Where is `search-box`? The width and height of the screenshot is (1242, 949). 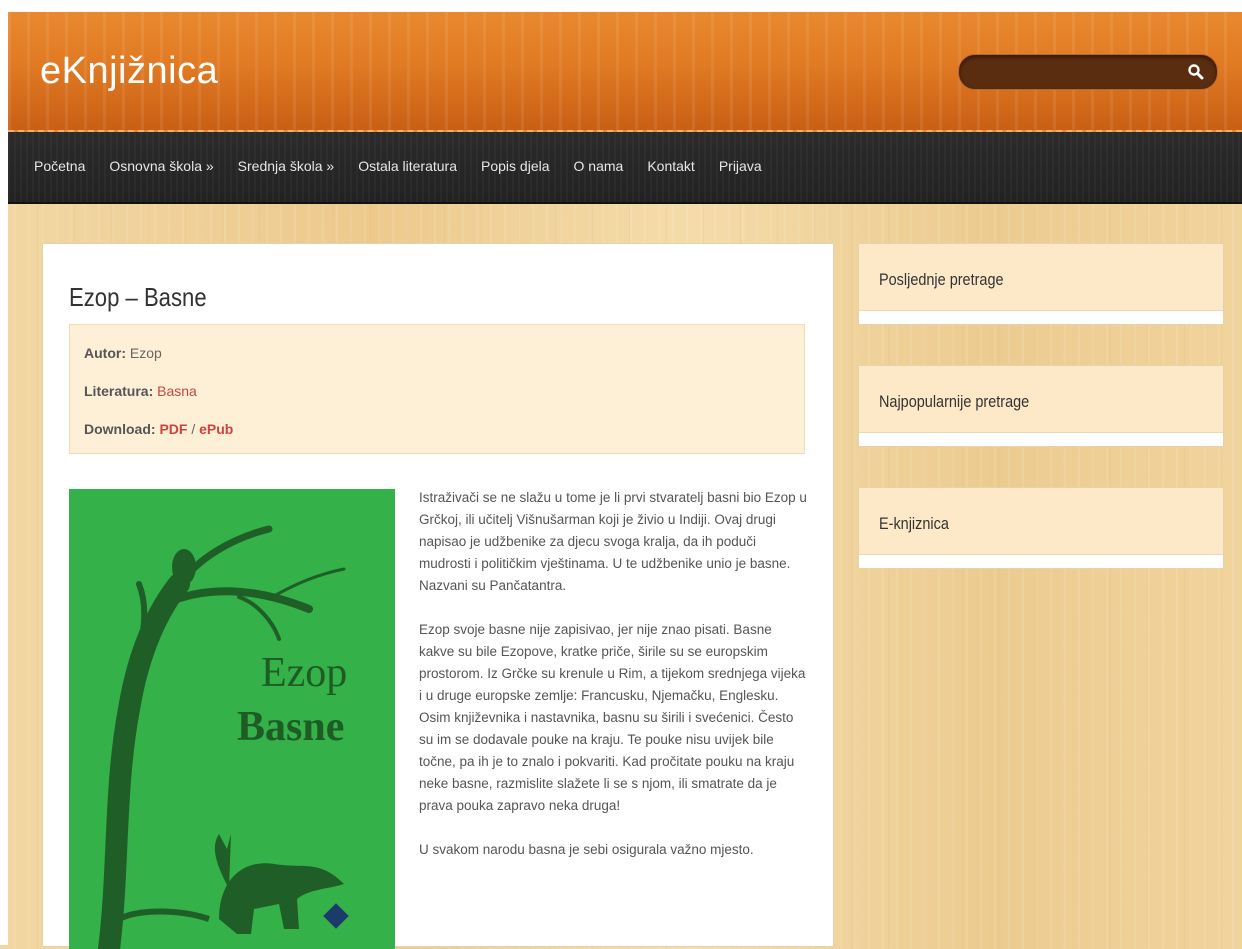 search-box is located at coordinates (1088, 72).